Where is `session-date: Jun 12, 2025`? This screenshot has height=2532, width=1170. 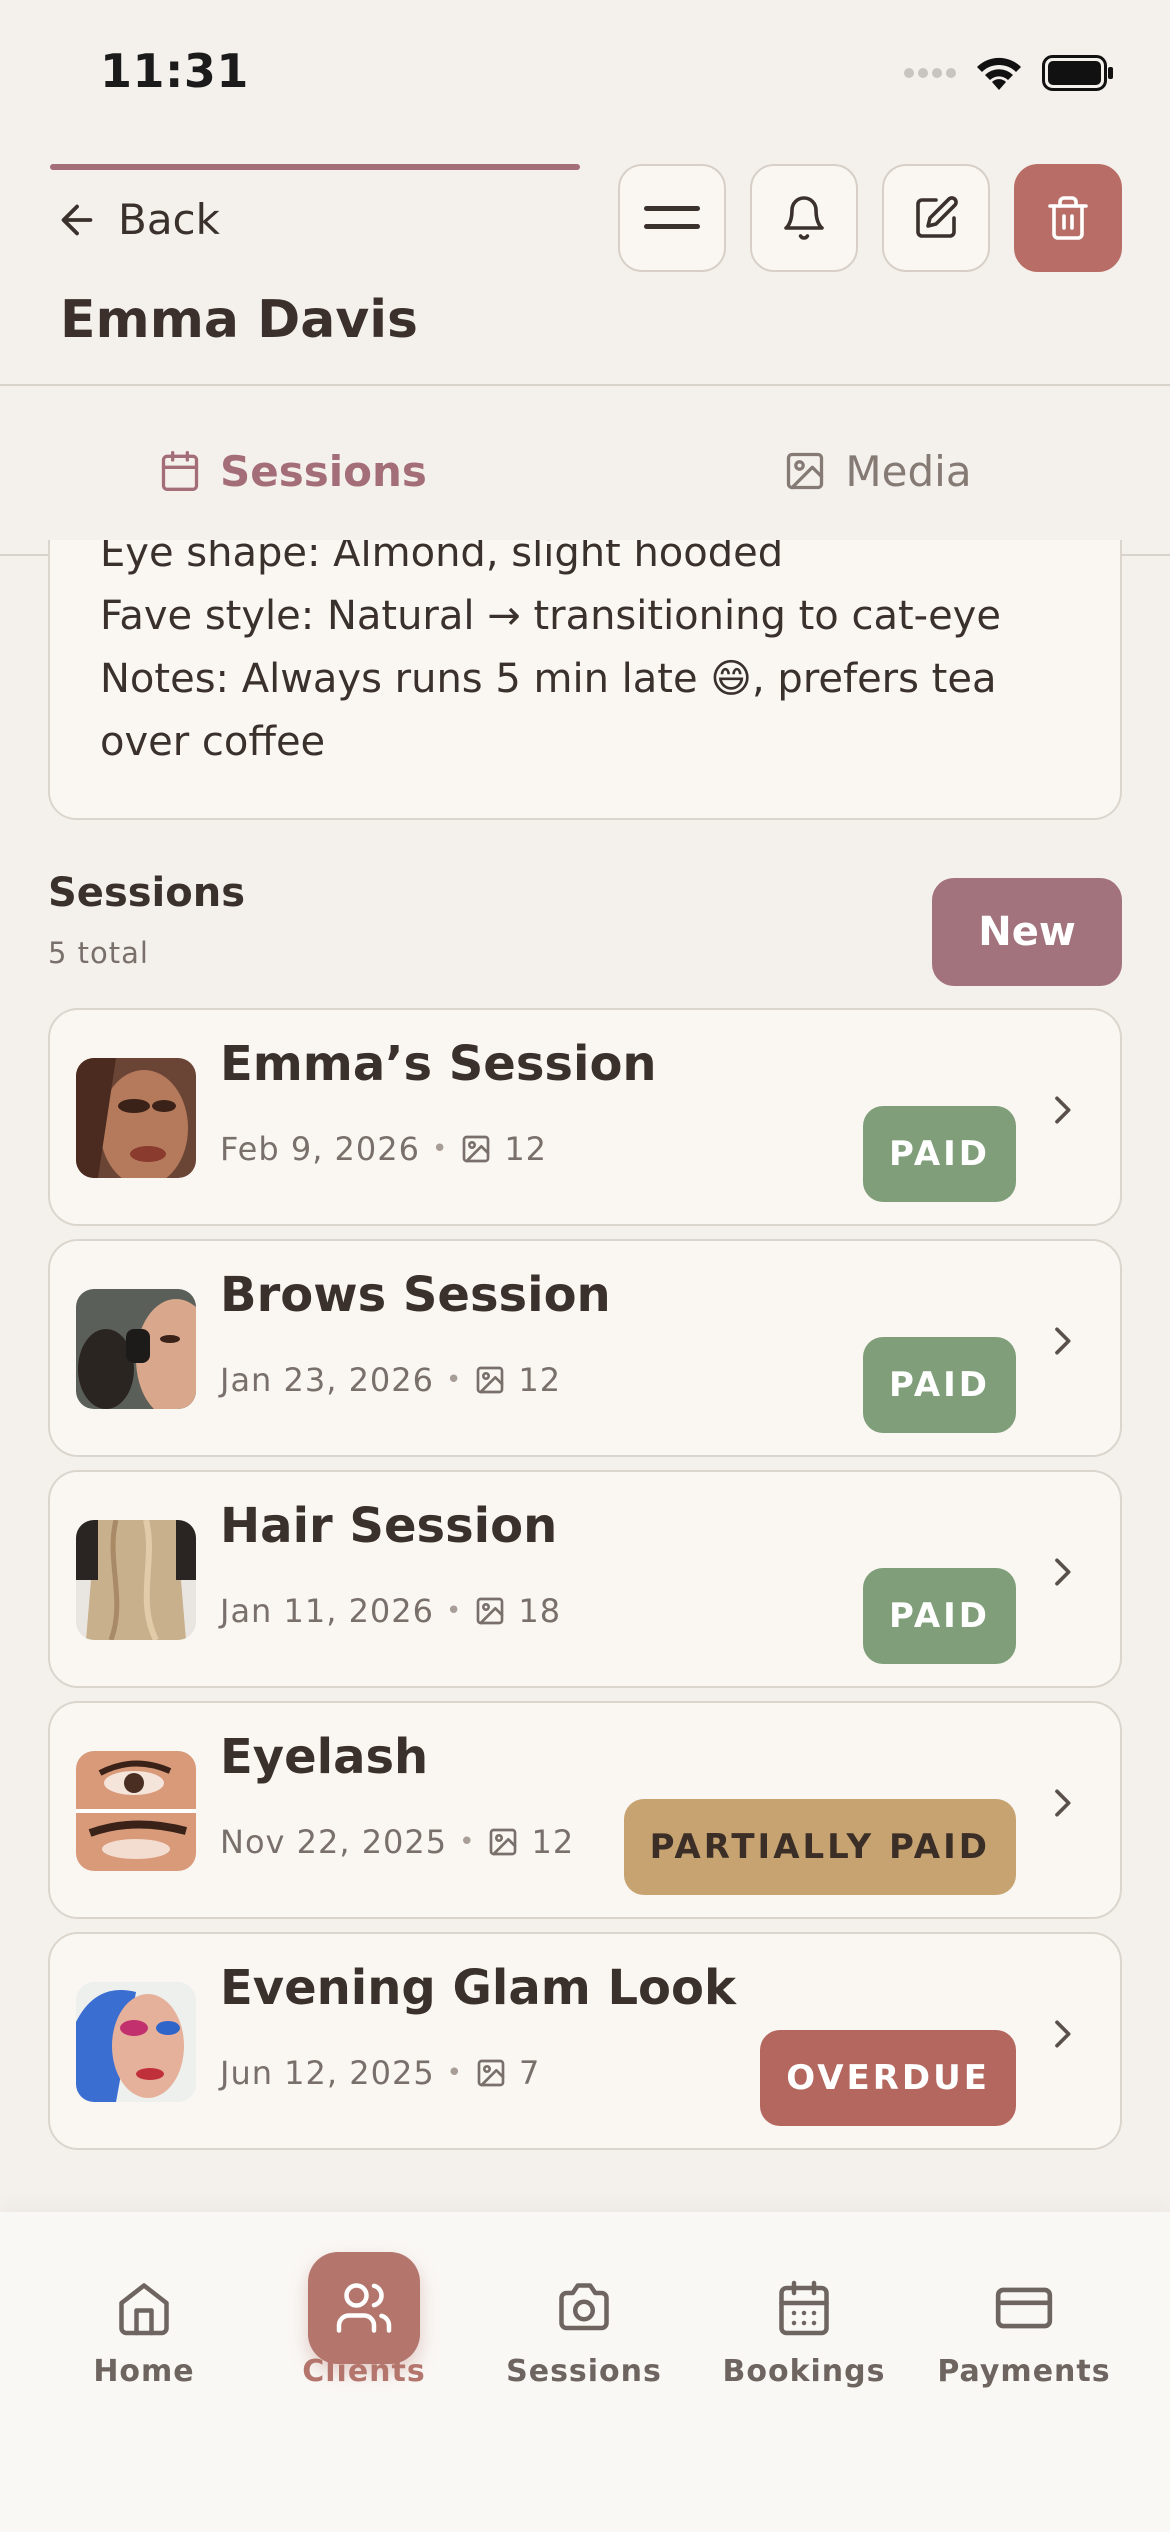
session-date: Jun 12, 2025 is located at coordinates (327, 2073).